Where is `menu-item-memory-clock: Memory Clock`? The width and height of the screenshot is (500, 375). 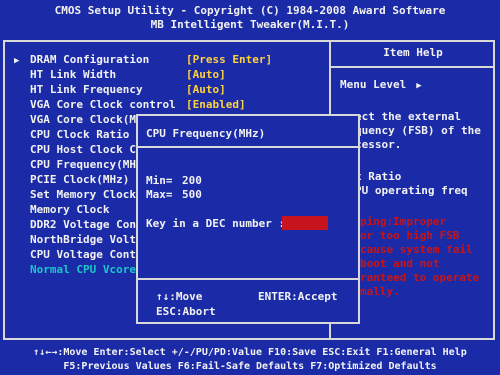 menu-item-memory-clock: Memory Clock is located at coordinates (69, 209).